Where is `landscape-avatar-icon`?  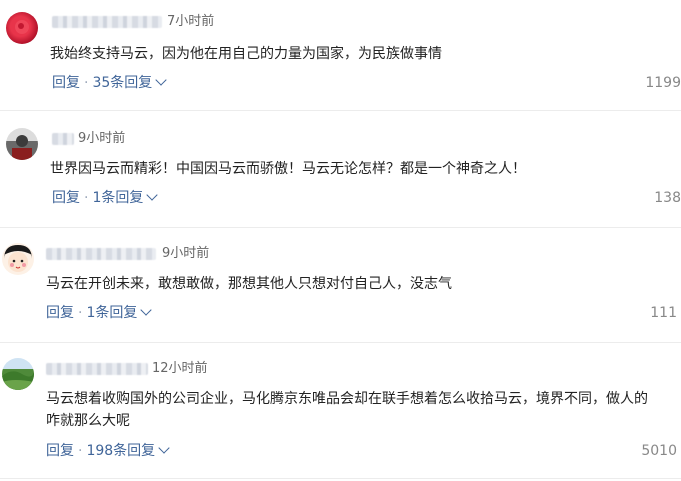
landscape-avatar-icon is located at coordinates (18, 380).